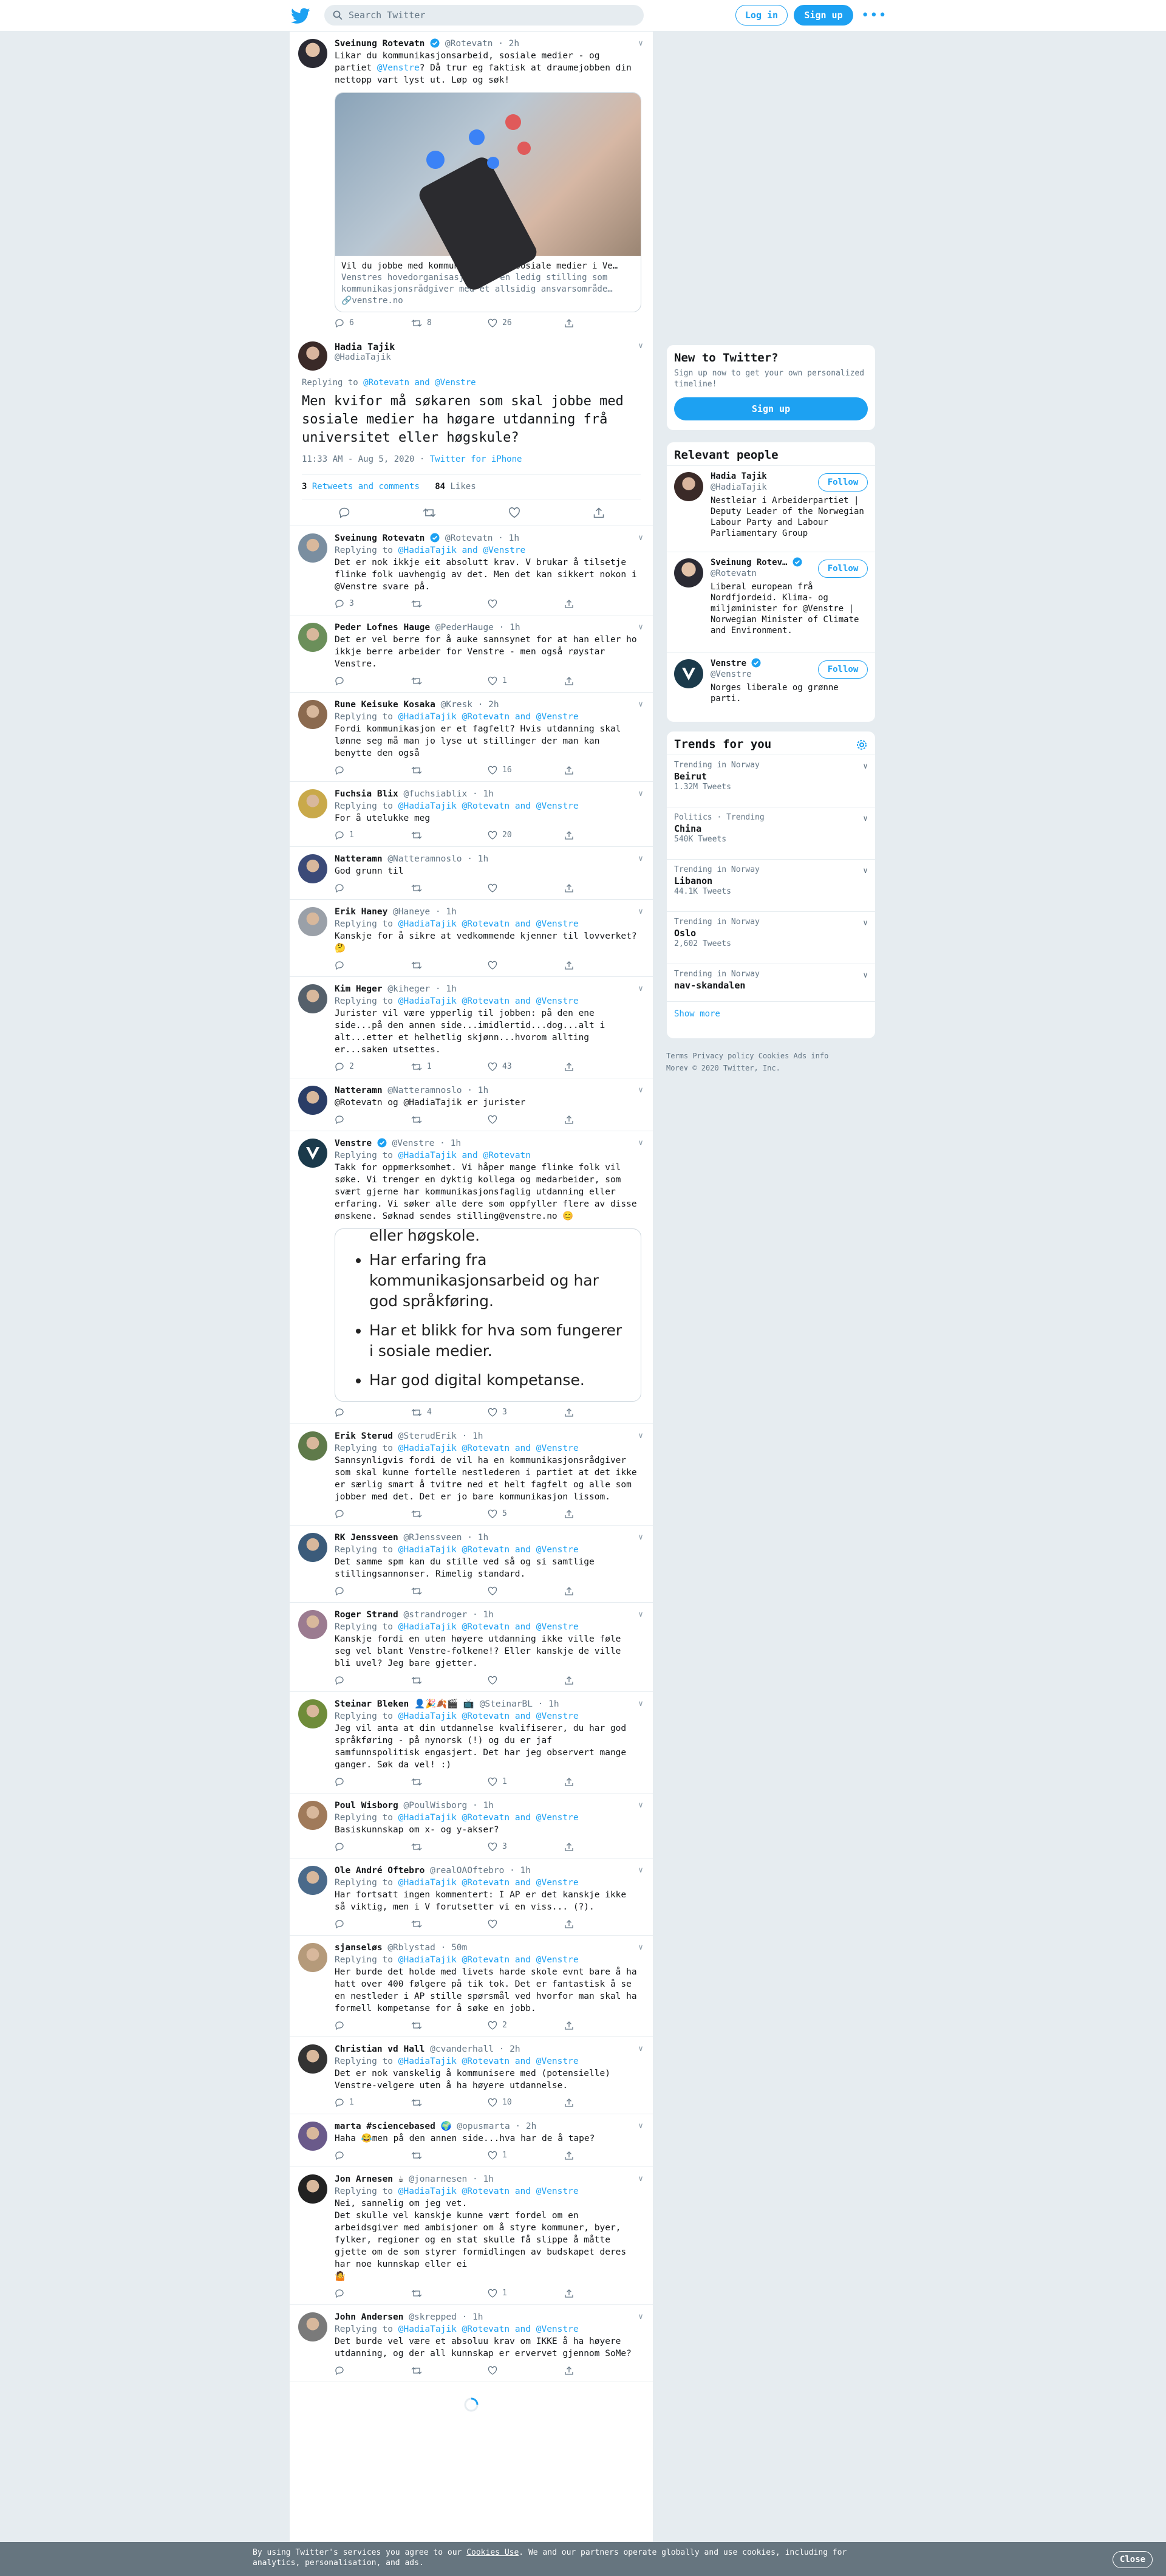 The height and width of the screenshot is (2576, 1166). I want to click on author-name: Steinar Bleken 👤🎉🍂🎬 📺, so click(404, 1704).